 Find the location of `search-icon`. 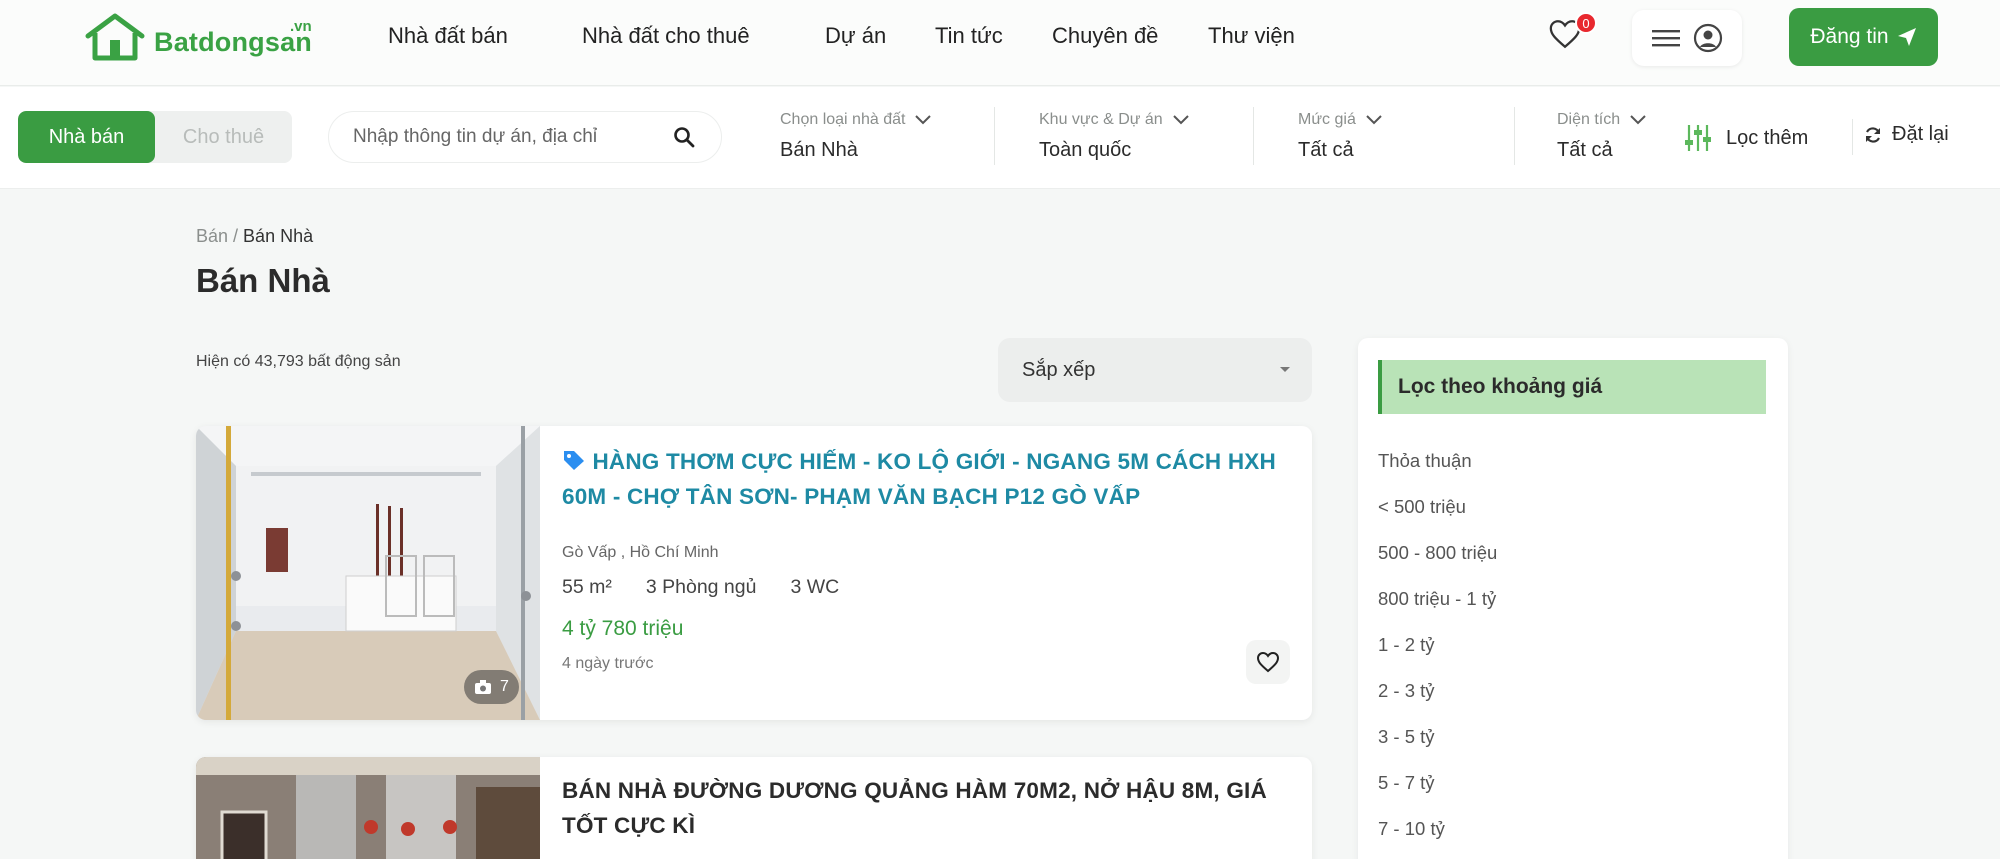

search-icon is located at coordinates (684, 137).